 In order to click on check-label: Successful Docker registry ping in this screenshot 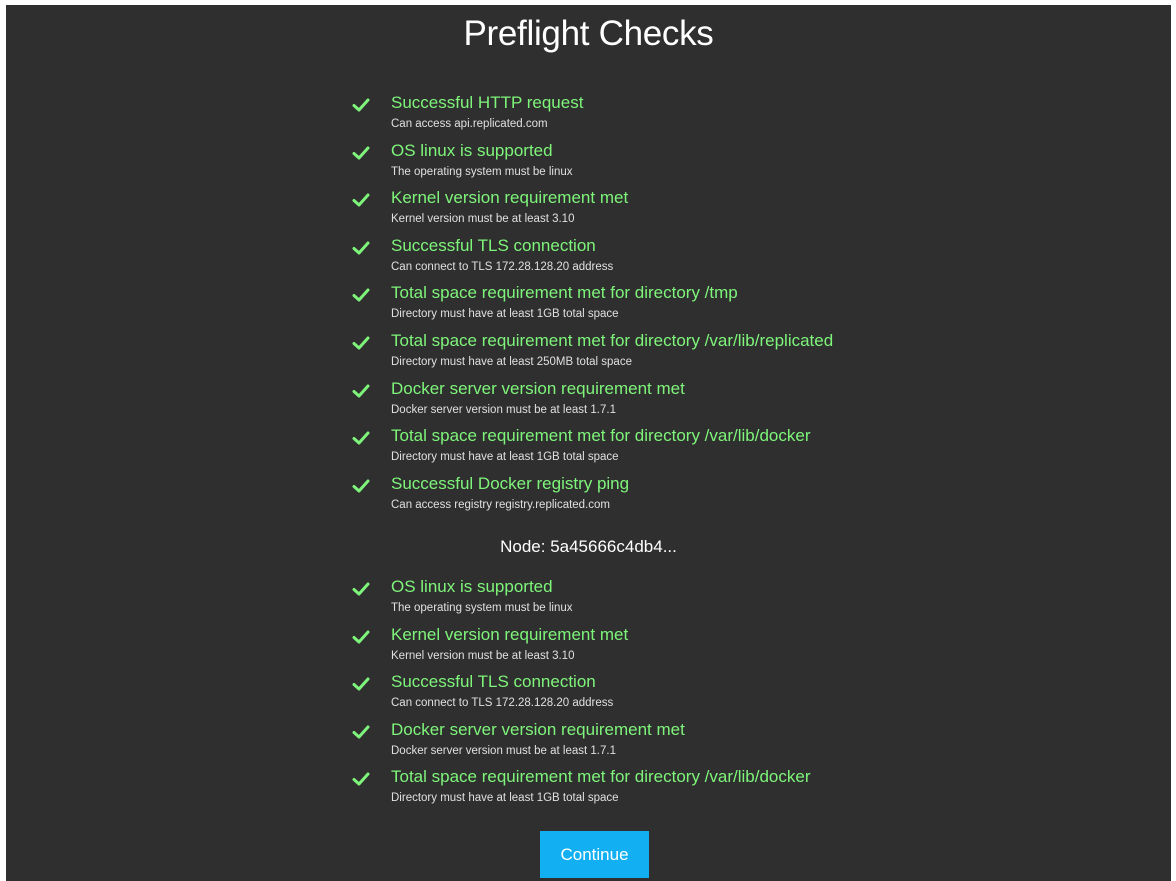, I will do `click(510, 483)`.